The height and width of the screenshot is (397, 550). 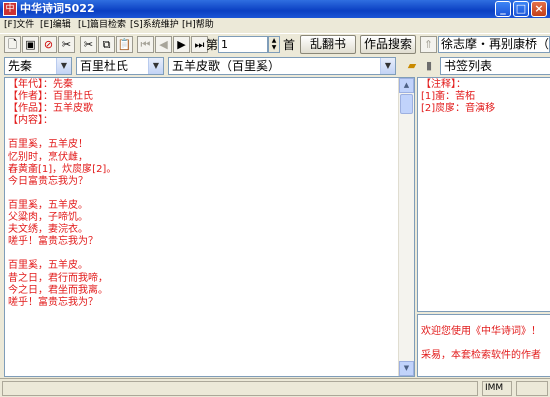 I want to click on menu-help: [H]帮助, so click(x=198, y=25).